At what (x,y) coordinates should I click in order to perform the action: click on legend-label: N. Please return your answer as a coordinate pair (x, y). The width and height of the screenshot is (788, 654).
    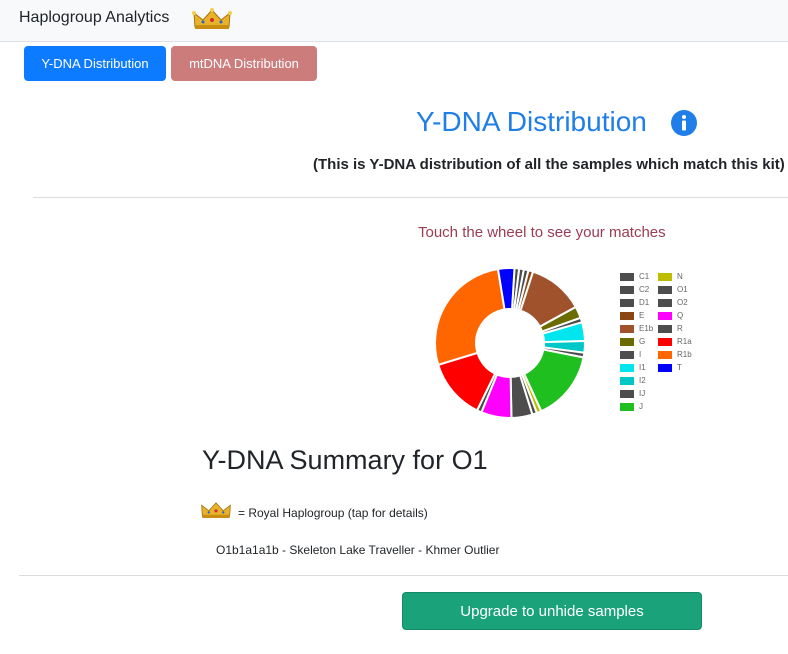
    Looking at the image, I should click on (680, 276).